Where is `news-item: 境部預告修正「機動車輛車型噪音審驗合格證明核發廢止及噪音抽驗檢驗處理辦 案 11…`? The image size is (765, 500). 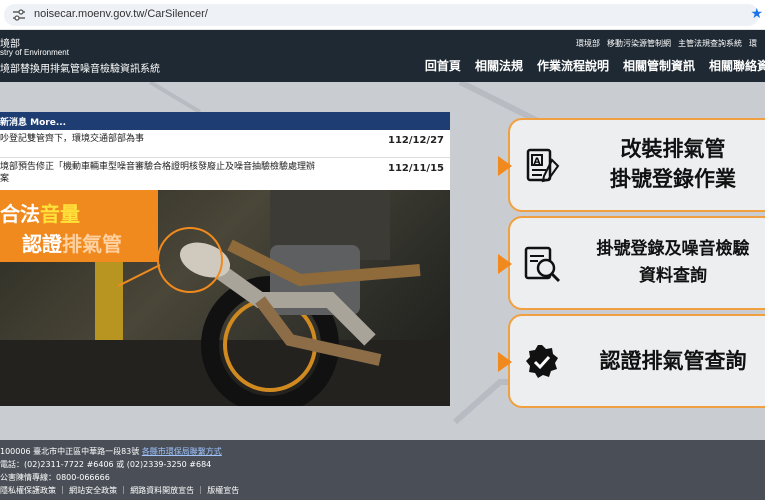
news-item: 境部預告修正「機動車輛車型噪音審驗合格證明核發廢止及噪音抽驗檢驗處理辦 案 11… is located at coordinates (225, 173).